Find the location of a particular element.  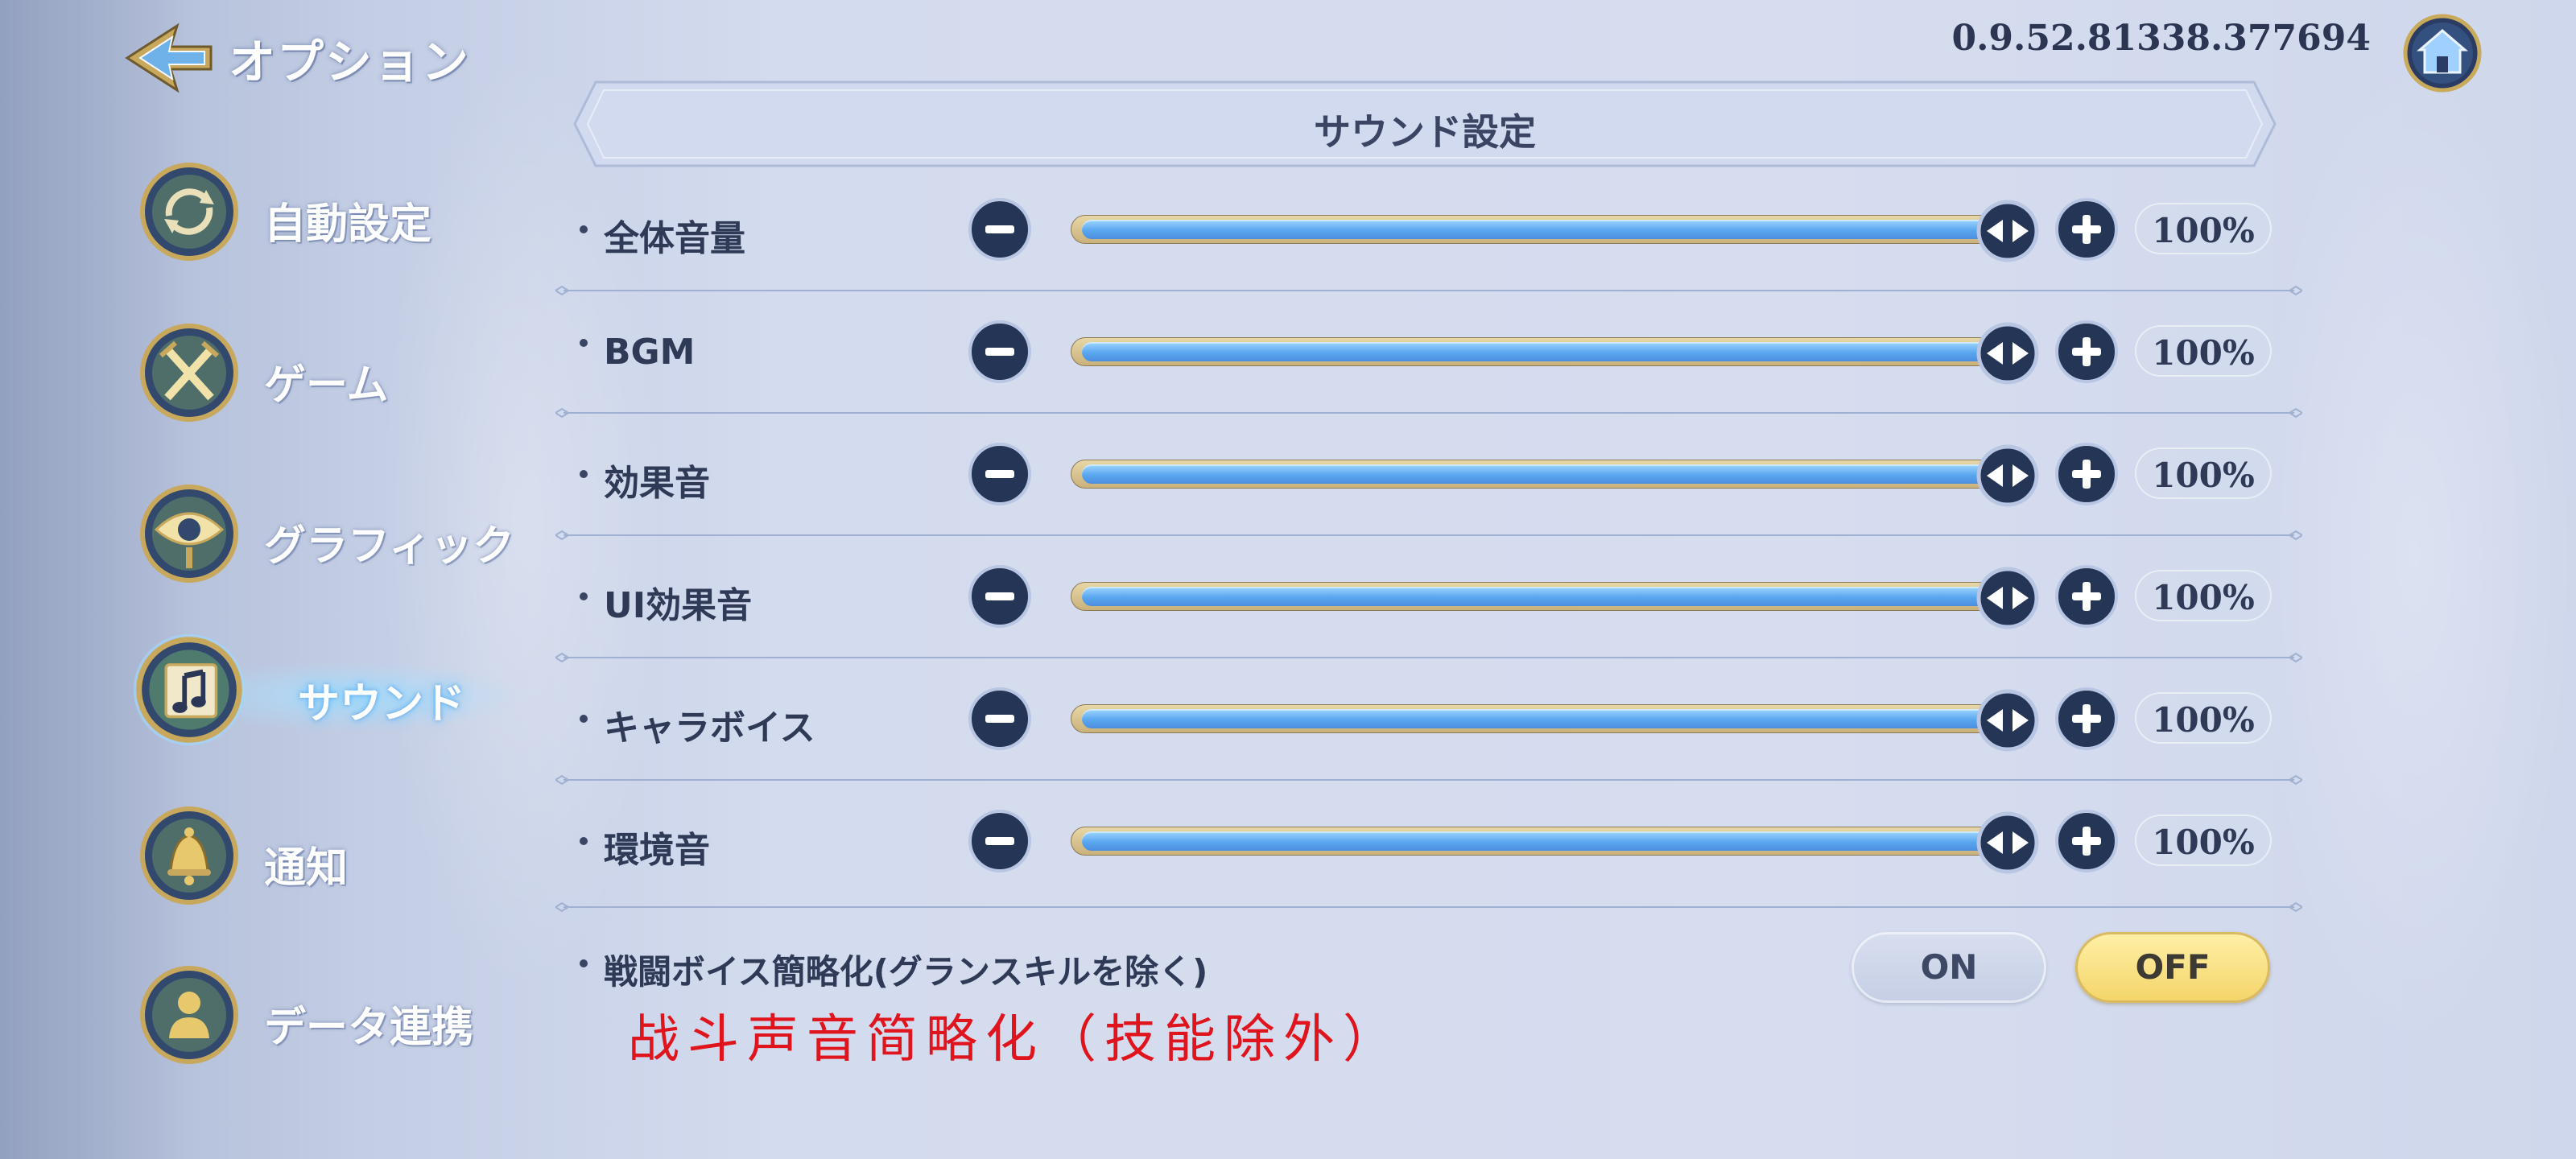

slider-label: 環境音 is located at coordinates (657, 850).